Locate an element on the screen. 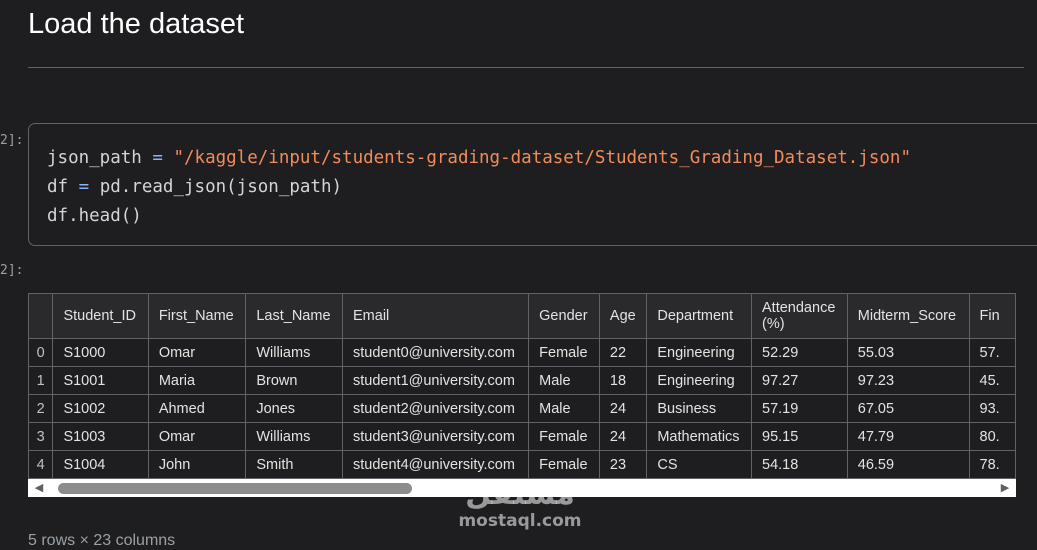 Image resolution: width=1037 pixels, height=550 pixels. code-var: df is located at coordinates (58, 187).